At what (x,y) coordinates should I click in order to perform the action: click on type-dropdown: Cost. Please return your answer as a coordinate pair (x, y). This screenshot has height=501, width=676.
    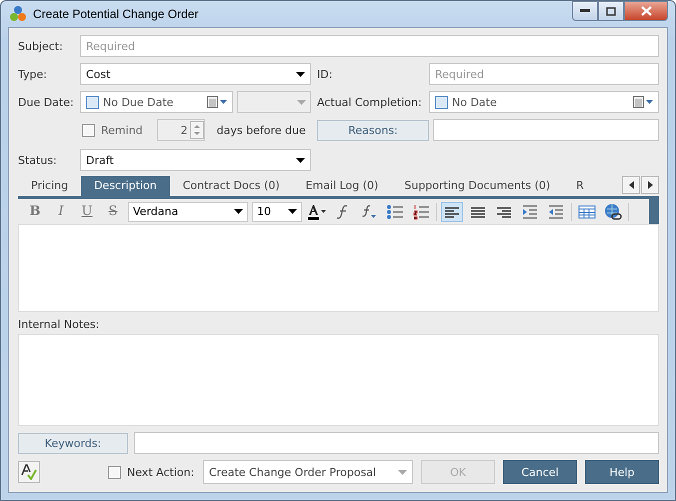
    Looking at the image, I should click on (195, 74).